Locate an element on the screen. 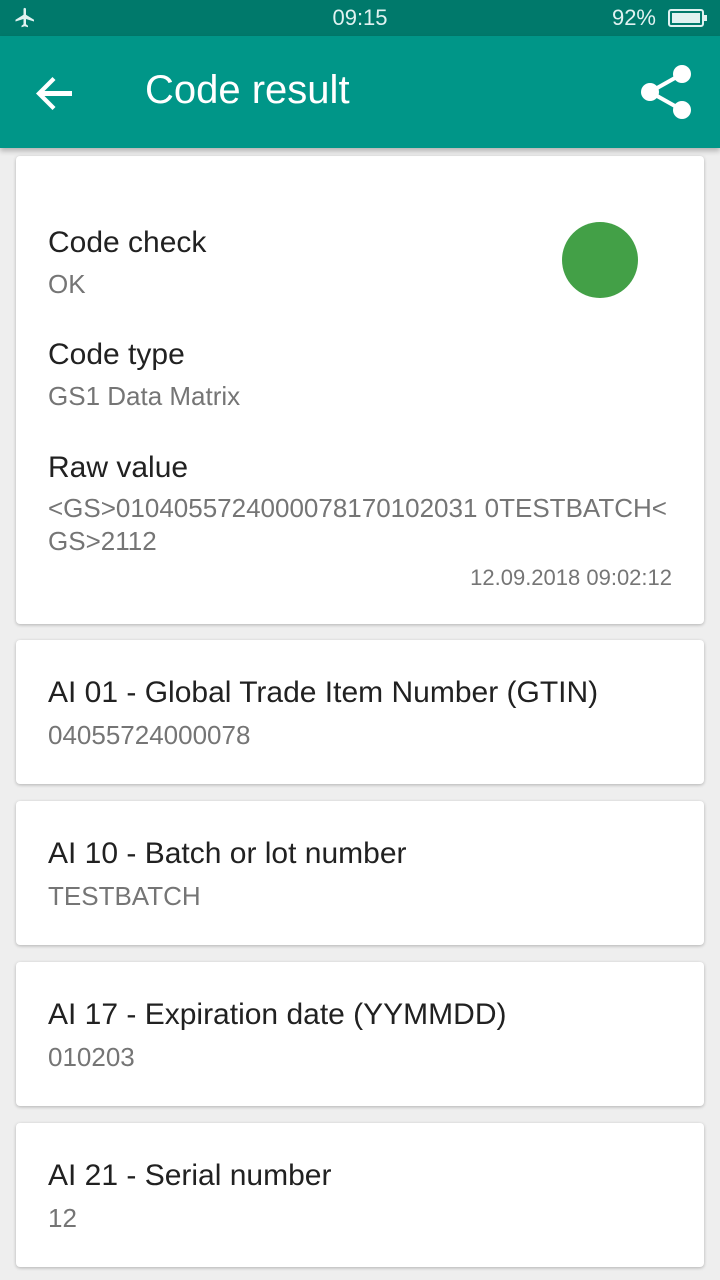 This screenshot has height=1280, width=720. ai-value: 12 is located at coordinates (62, 1218).